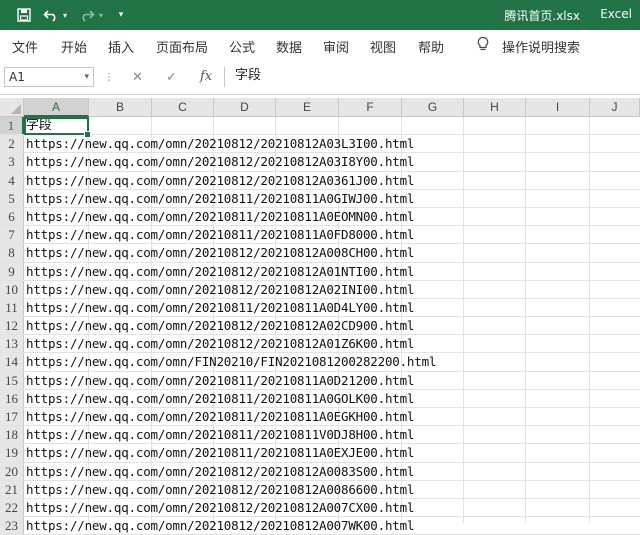 This screenshot has height=535, width=640. I want to click on column-header-i: I, so click(558, 107).